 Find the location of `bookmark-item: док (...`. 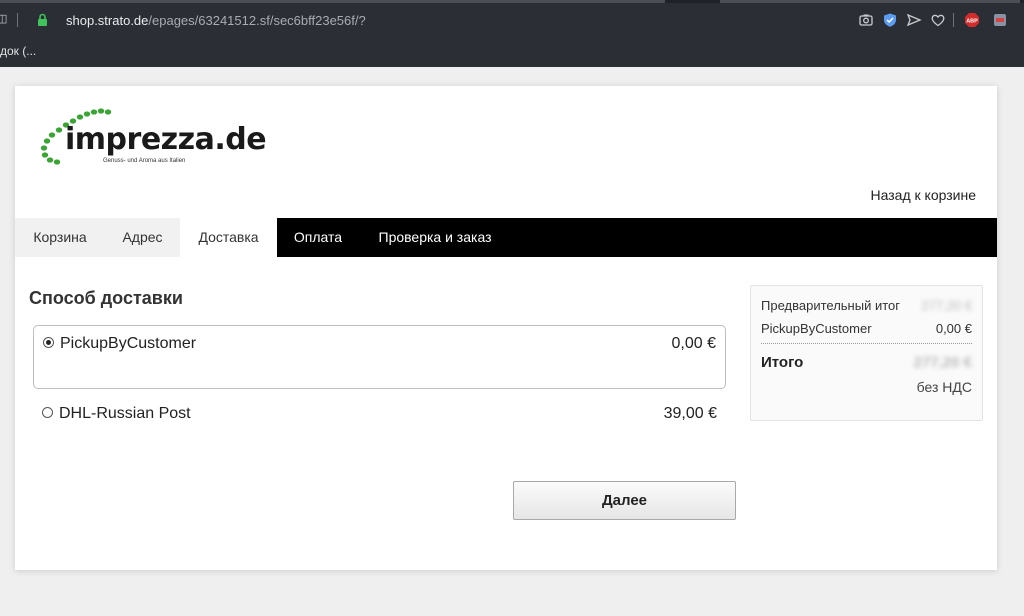

bookmark-item: док (... is located at coordinates (18, 51).